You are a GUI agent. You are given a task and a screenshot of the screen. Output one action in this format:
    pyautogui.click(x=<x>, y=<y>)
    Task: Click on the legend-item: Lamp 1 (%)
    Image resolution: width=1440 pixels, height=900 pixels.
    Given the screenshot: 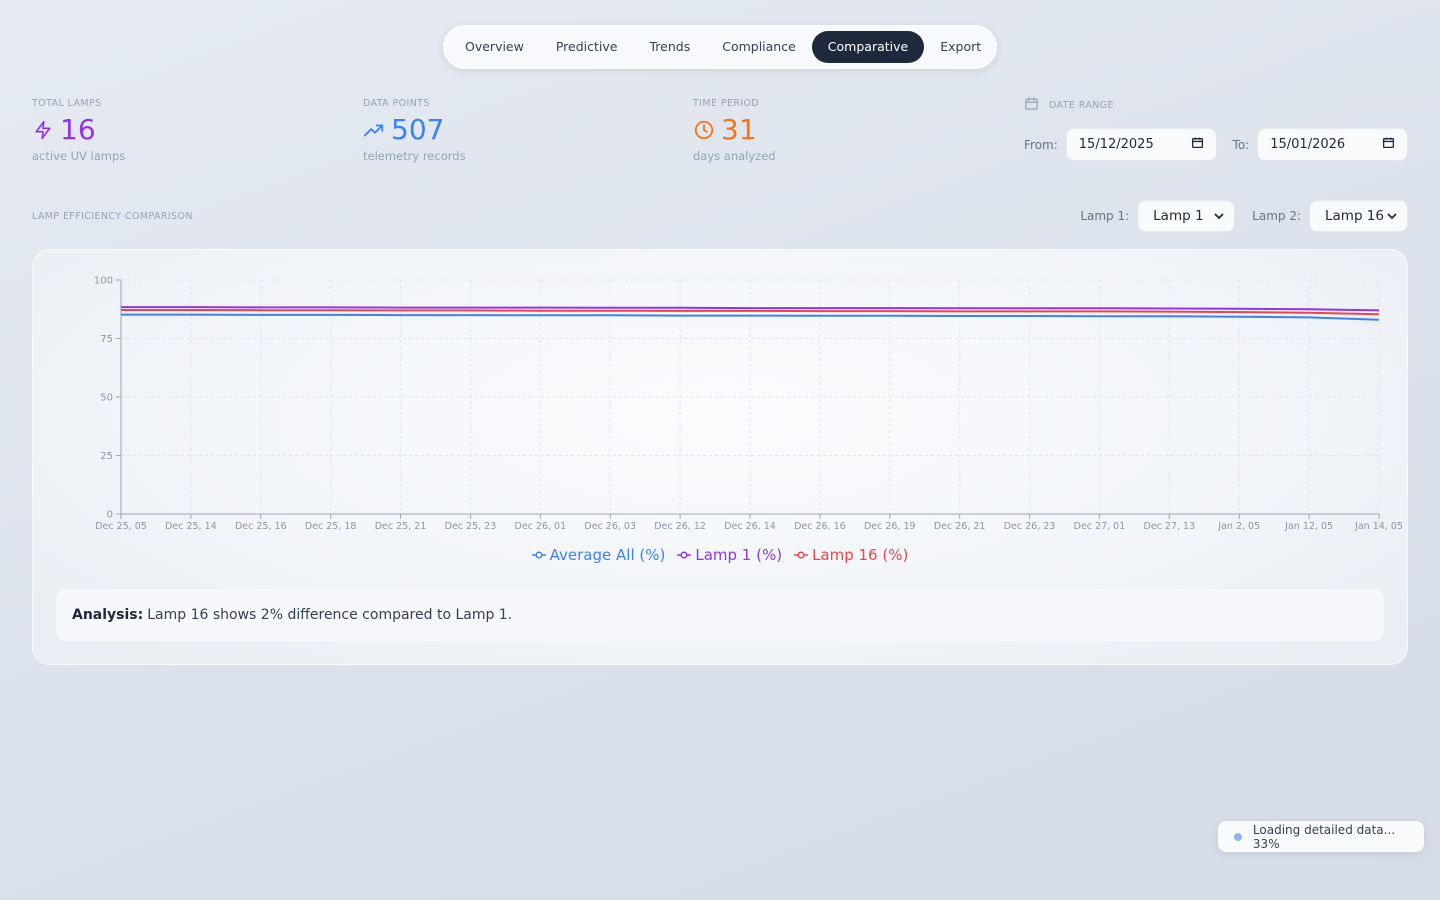 What is the action you would take?
    pyautogui.click(x=729, y=555)
    